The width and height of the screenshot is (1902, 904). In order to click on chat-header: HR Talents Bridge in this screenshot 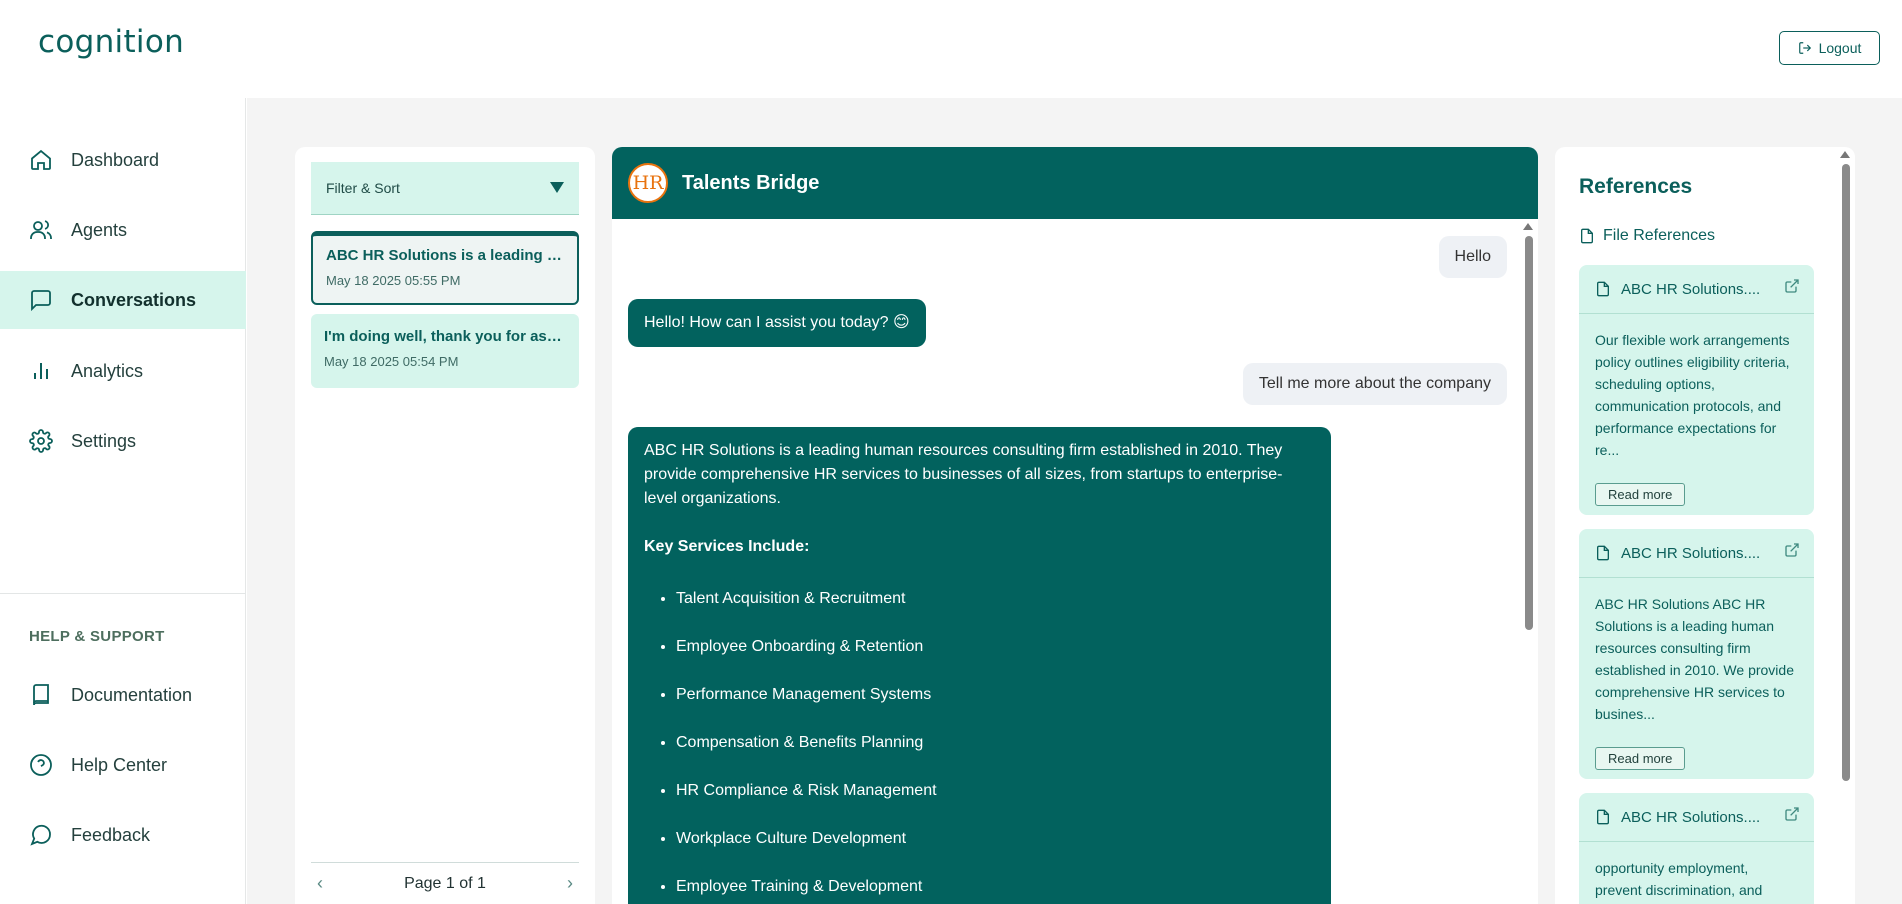, I will do `click(1075, 183)`.